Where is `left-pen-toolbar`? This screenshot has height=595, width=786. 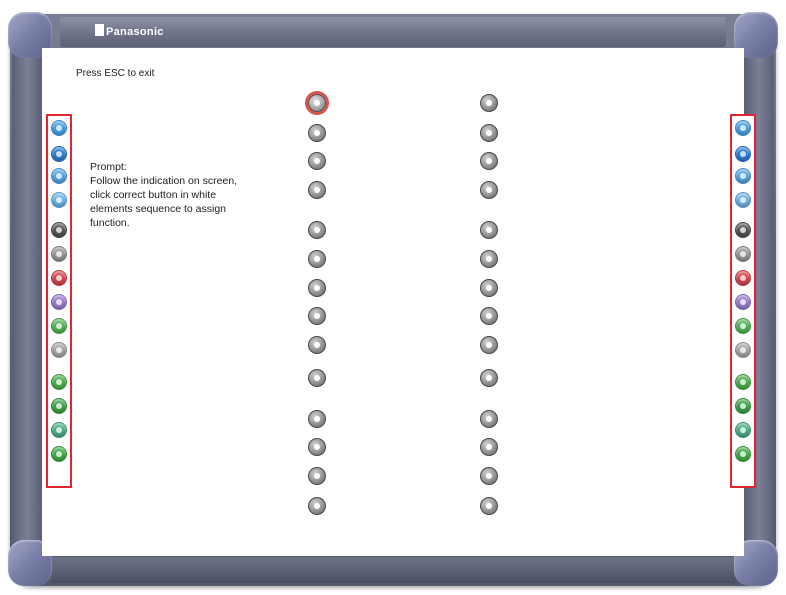
left-pen-toolbar is located at coordinates (59, 301).